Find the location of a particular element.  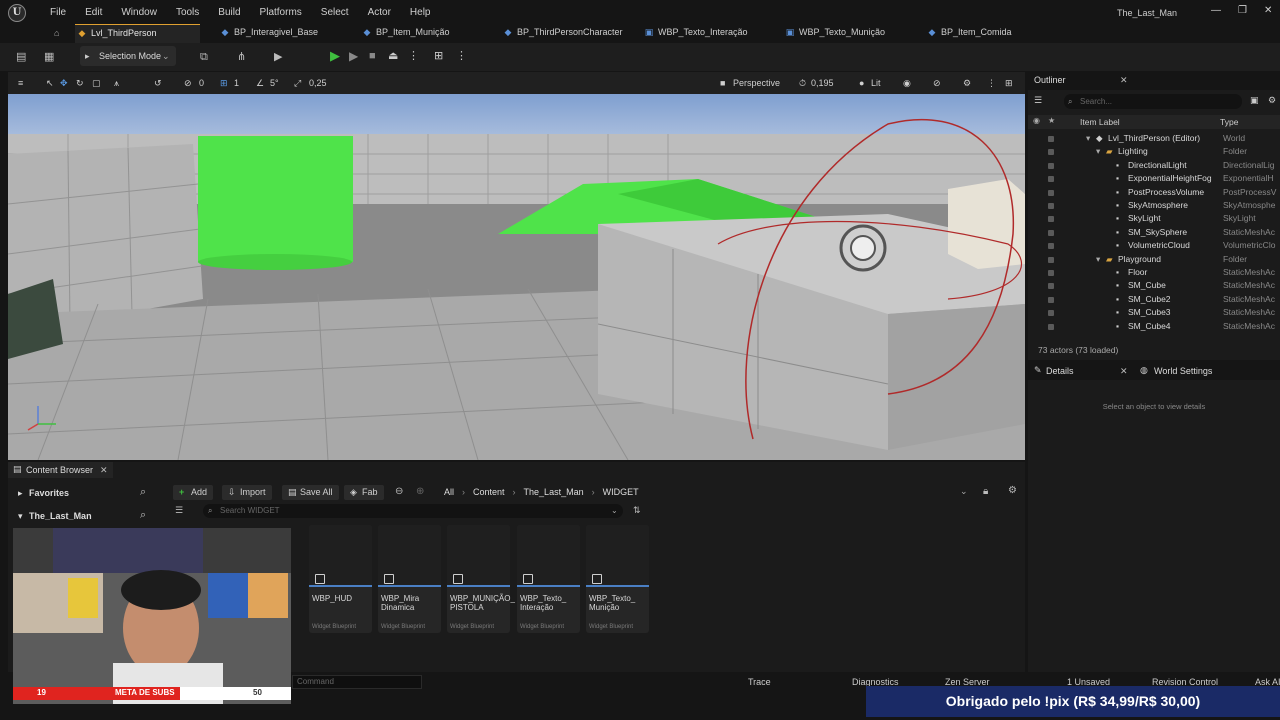

column-type: Type is located at coordinates (1229, 122).